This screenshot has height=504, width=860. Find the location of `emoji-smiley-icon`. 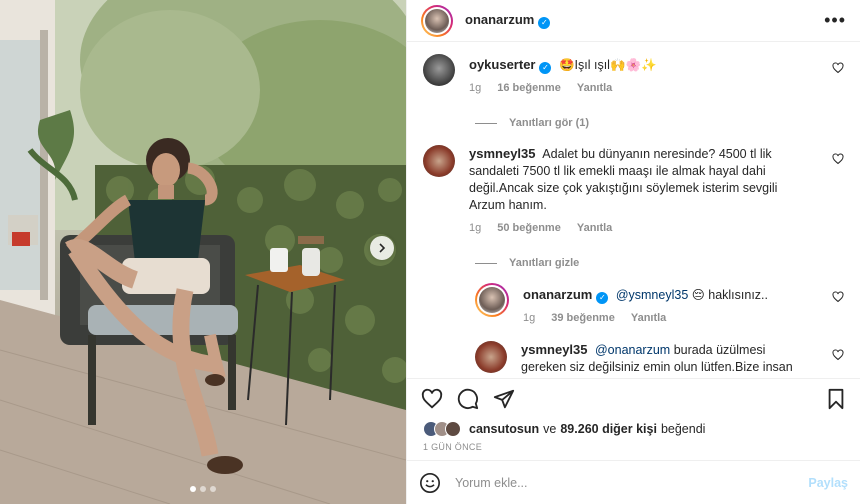

emoji-smiley-icon is located at coordinates (430, 483).